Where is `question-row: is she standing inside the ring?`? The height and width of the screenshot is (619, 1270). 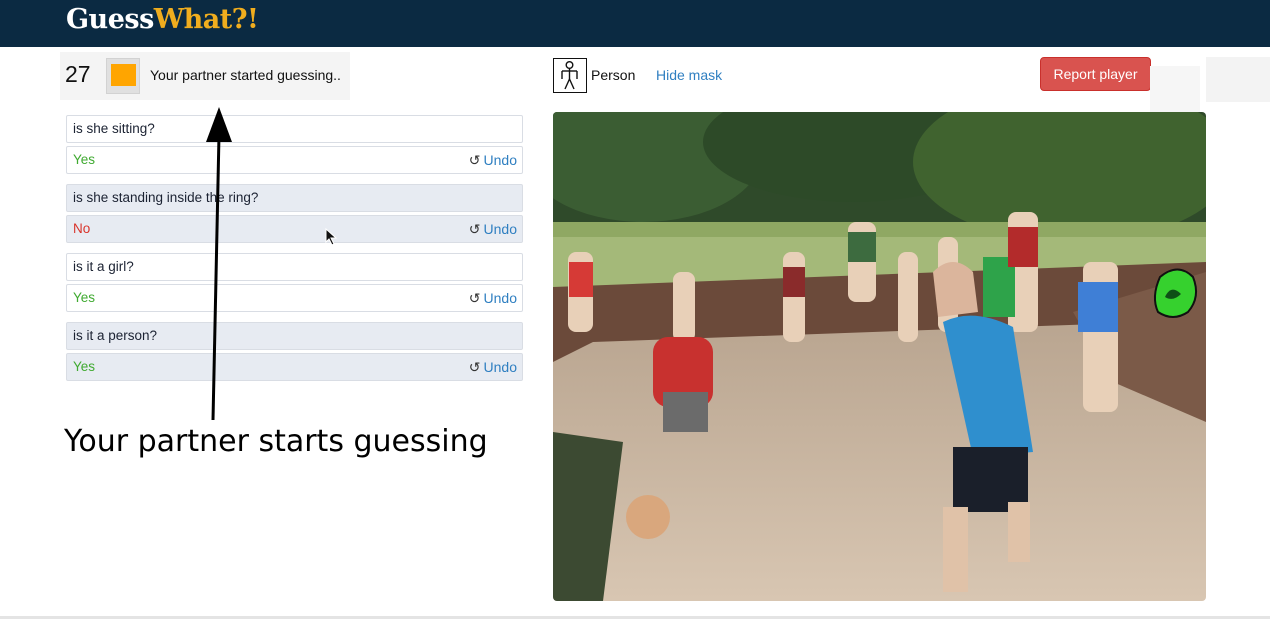 question-row: is she standing inside the ring? is located at coordinates (294, 198).